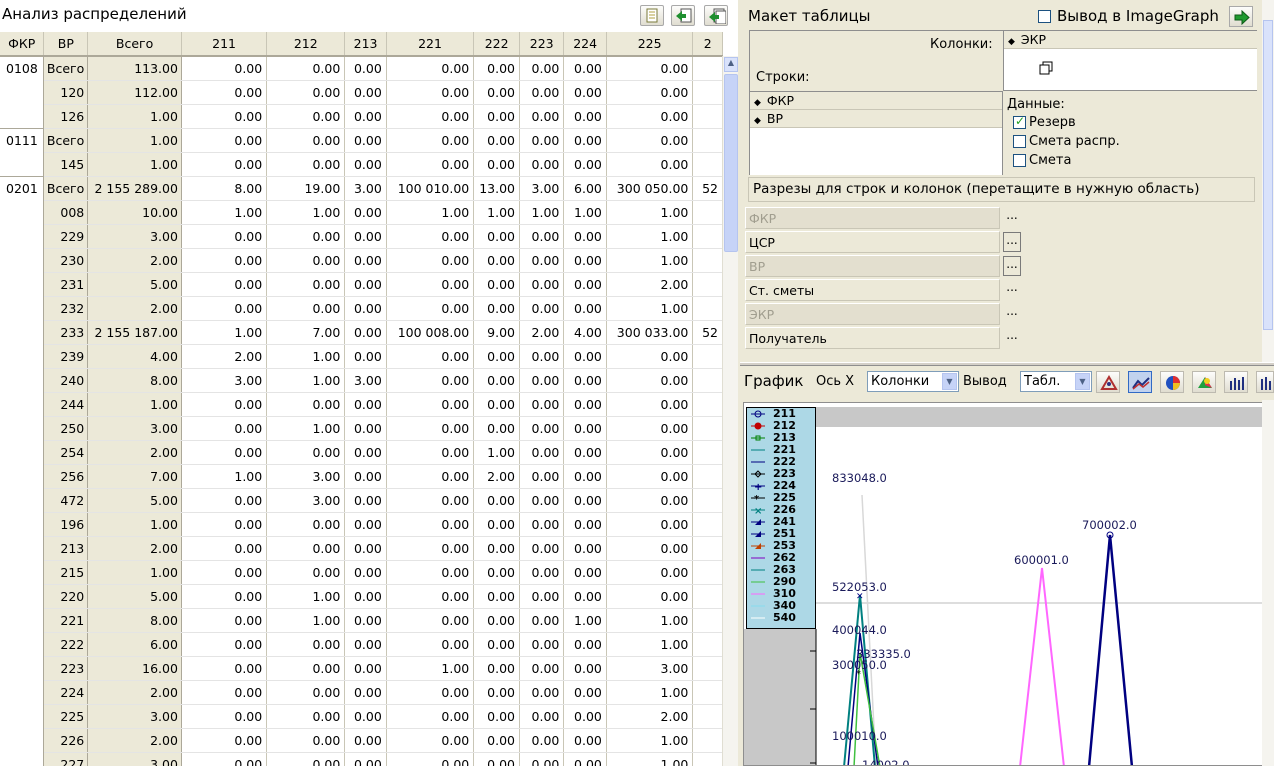 The height and width of the screenshot is (766, 1274). Describe the element at coordinates (876, 133) in the screenshot. I see `rows-drop-area: ◆ ФКР ◆ ВР` at that location.